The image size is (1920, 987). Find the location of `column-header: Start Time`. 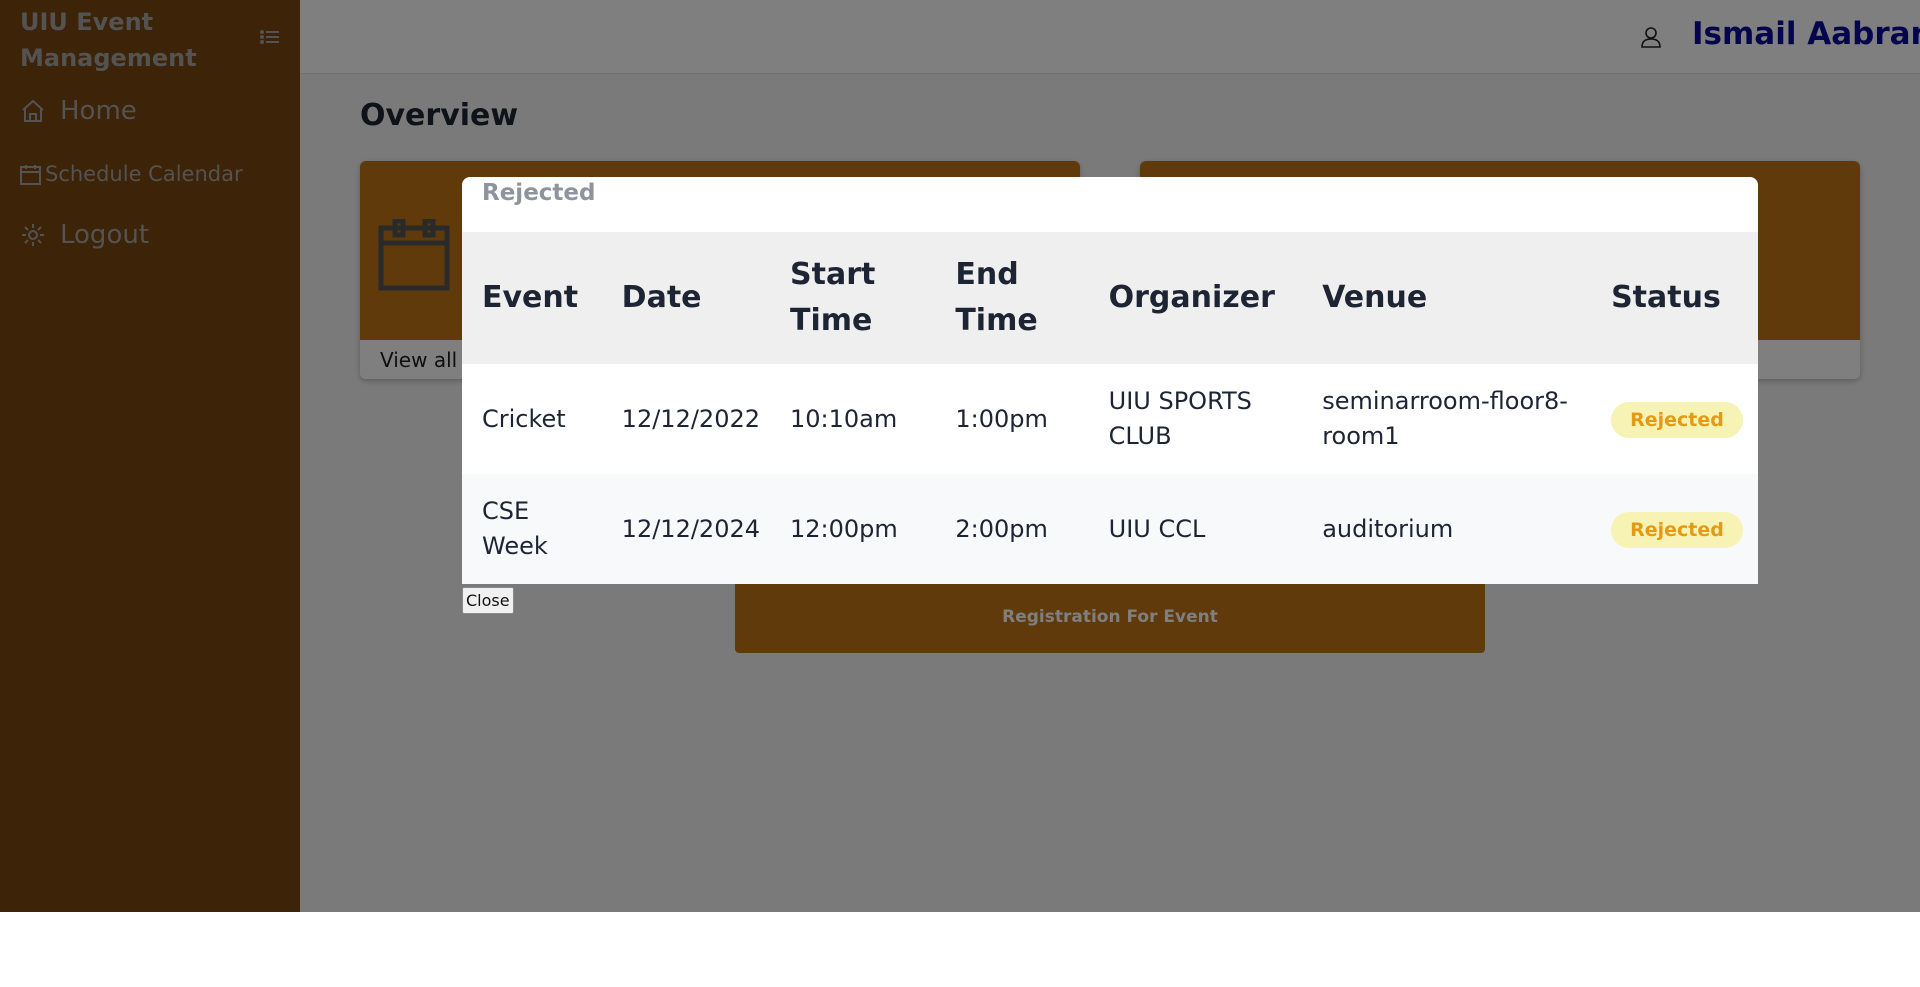

column-header: Start Time is located at coordinates (853, 298).